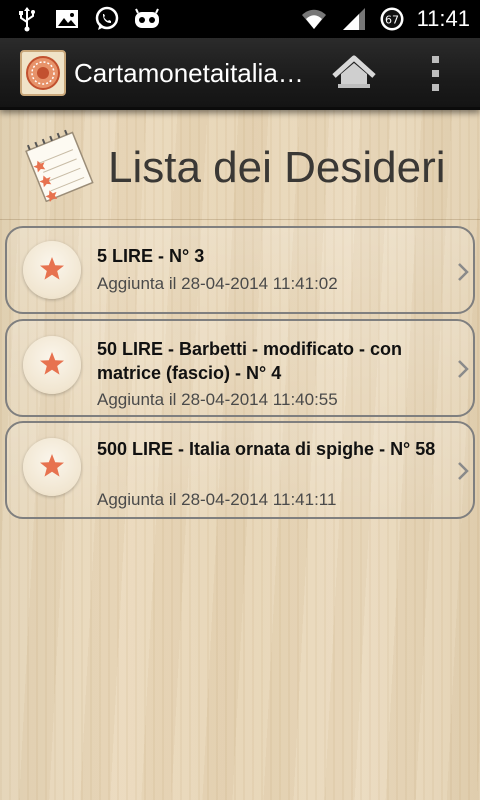  What do you see at coordinates (217, 499) in the screenshot?
I see `item-date: Aggiunta il 28-04-2014 11:41:11` at bounding box center [217, 499].